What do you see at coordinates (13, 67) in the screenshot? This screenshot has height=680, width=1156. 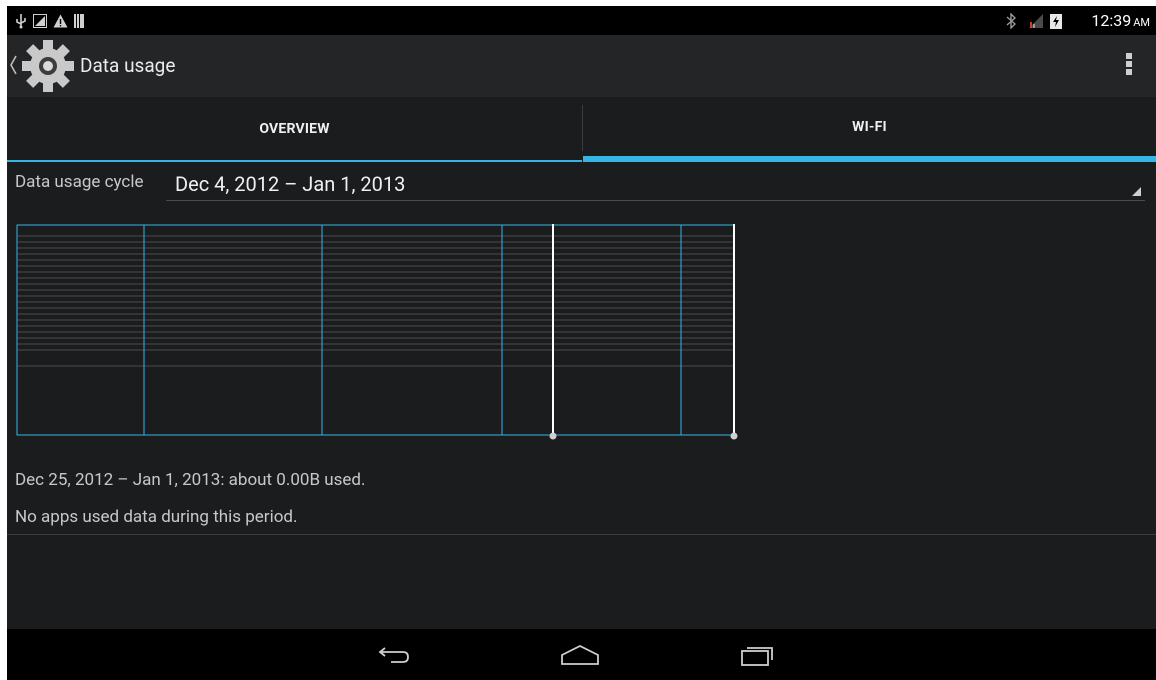 I see `chevron-left-icon` at bounding box center [13, 67].